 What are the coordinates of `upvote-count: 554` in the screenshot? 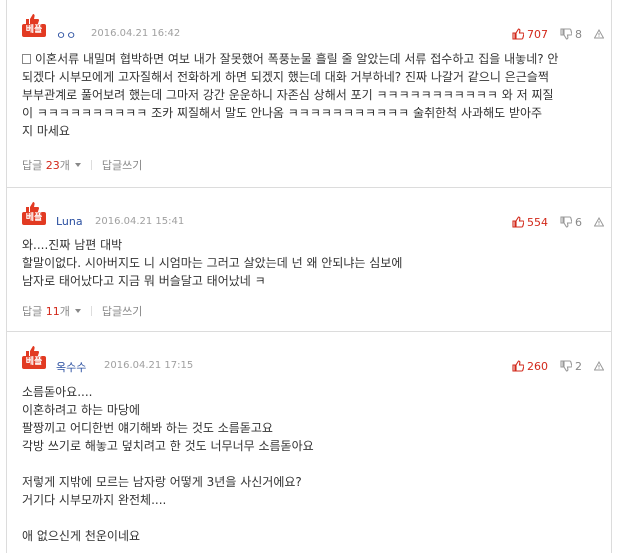 It's located at (537, 222).